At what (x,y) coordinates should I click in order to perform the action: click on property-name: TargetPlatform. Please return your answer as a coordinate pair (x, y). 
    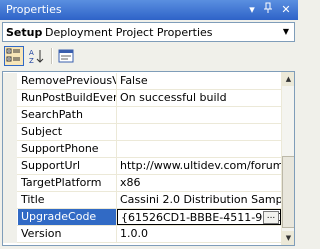
    Looking at the image, I should click on (67, 183).